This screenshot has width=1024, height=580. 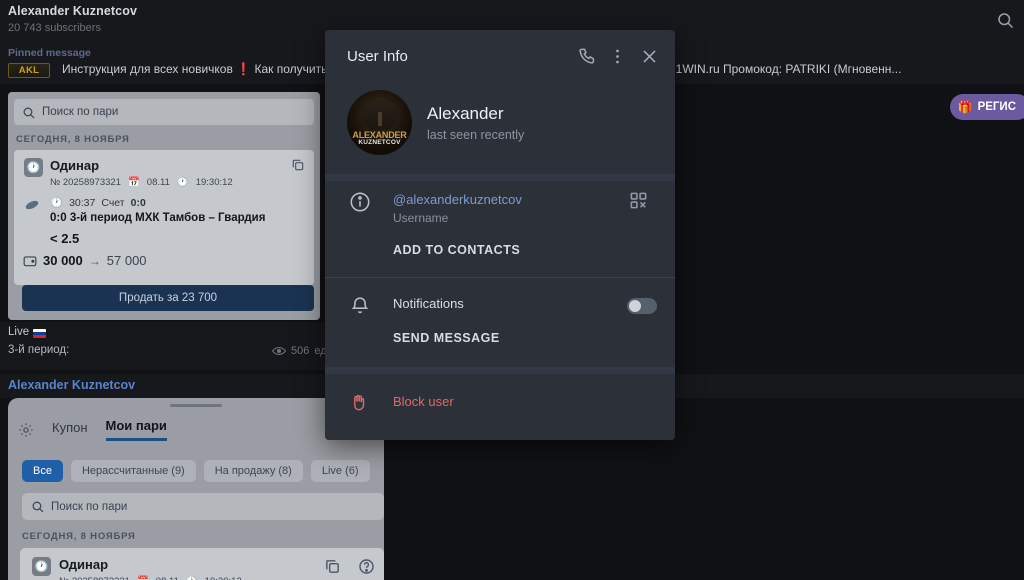 What do you see at coordinates (638, 200) in the screenshot?
I see `qr-code-icon` at bounding box center [638, 200].